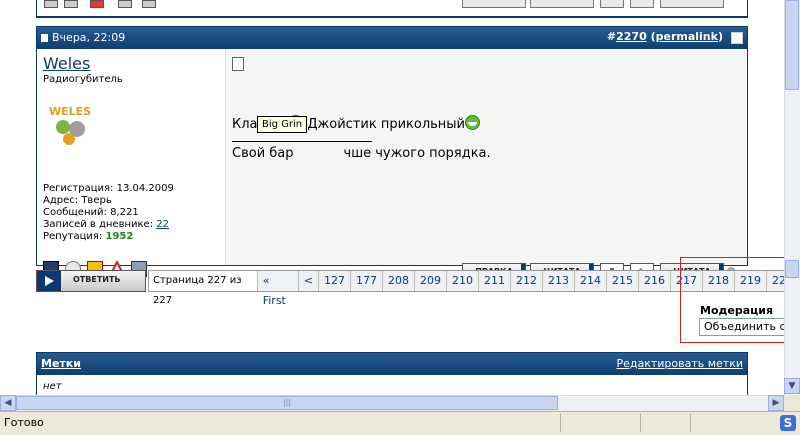 The height and width of the screenshot is (435, 800). I want to click on first-page-link: « First, so click(278, 289).